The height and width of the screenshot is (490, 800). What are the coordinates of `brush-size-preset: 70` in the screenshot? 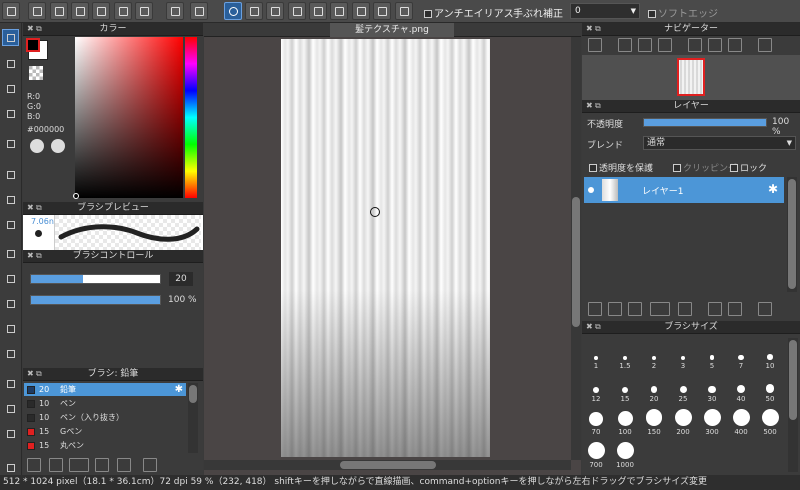 It's located at (596, 420).